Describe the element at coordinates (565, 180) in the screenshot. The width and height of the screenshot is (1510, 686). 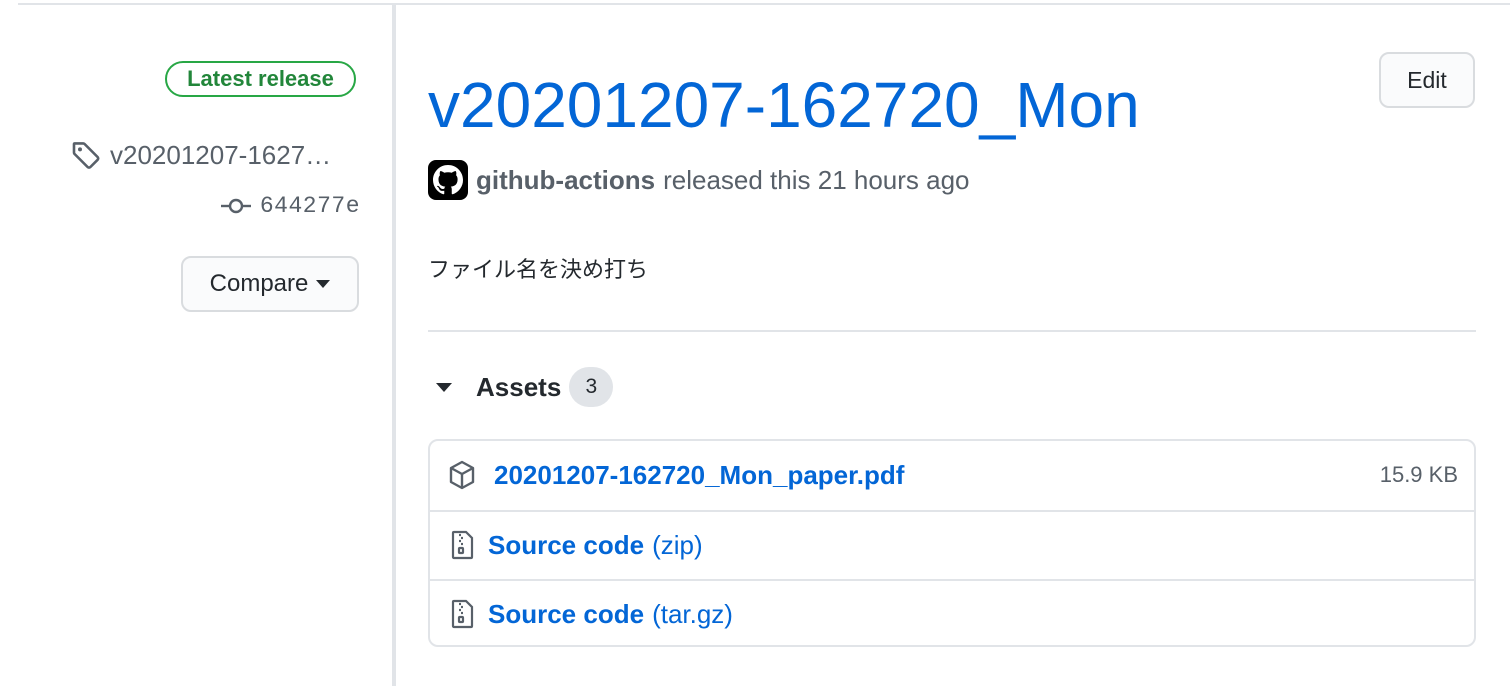
I see `author-link: github-actions` at that location.